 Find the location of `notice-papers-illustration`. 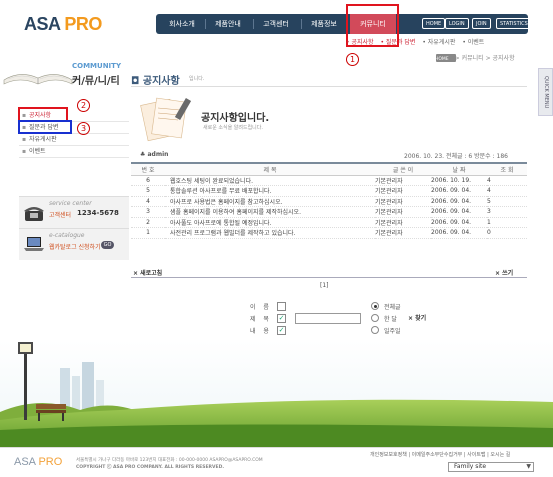

notice-papers-illustration is located at coordinates (166, 119).